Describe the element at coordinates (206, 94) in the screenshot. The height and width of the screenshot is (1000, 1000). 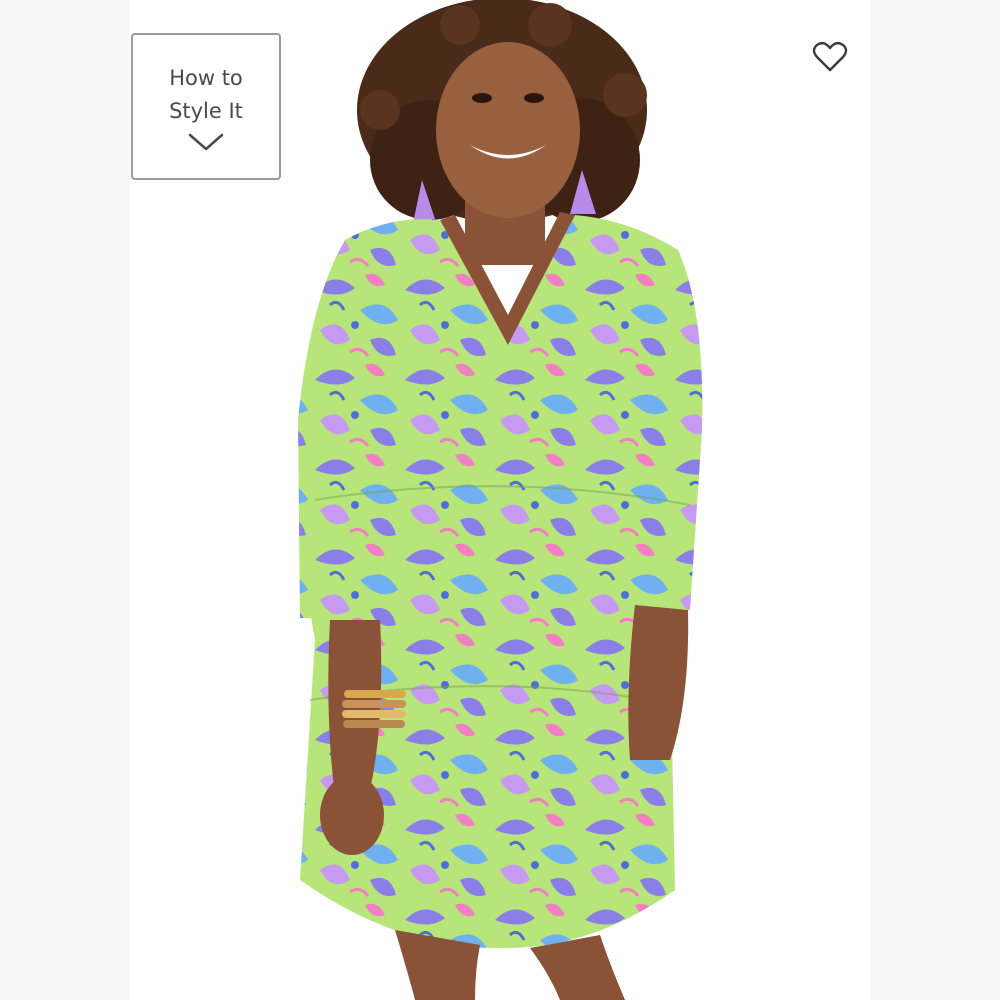
I see `how-to-style-it-label: How to Style It` at that location.